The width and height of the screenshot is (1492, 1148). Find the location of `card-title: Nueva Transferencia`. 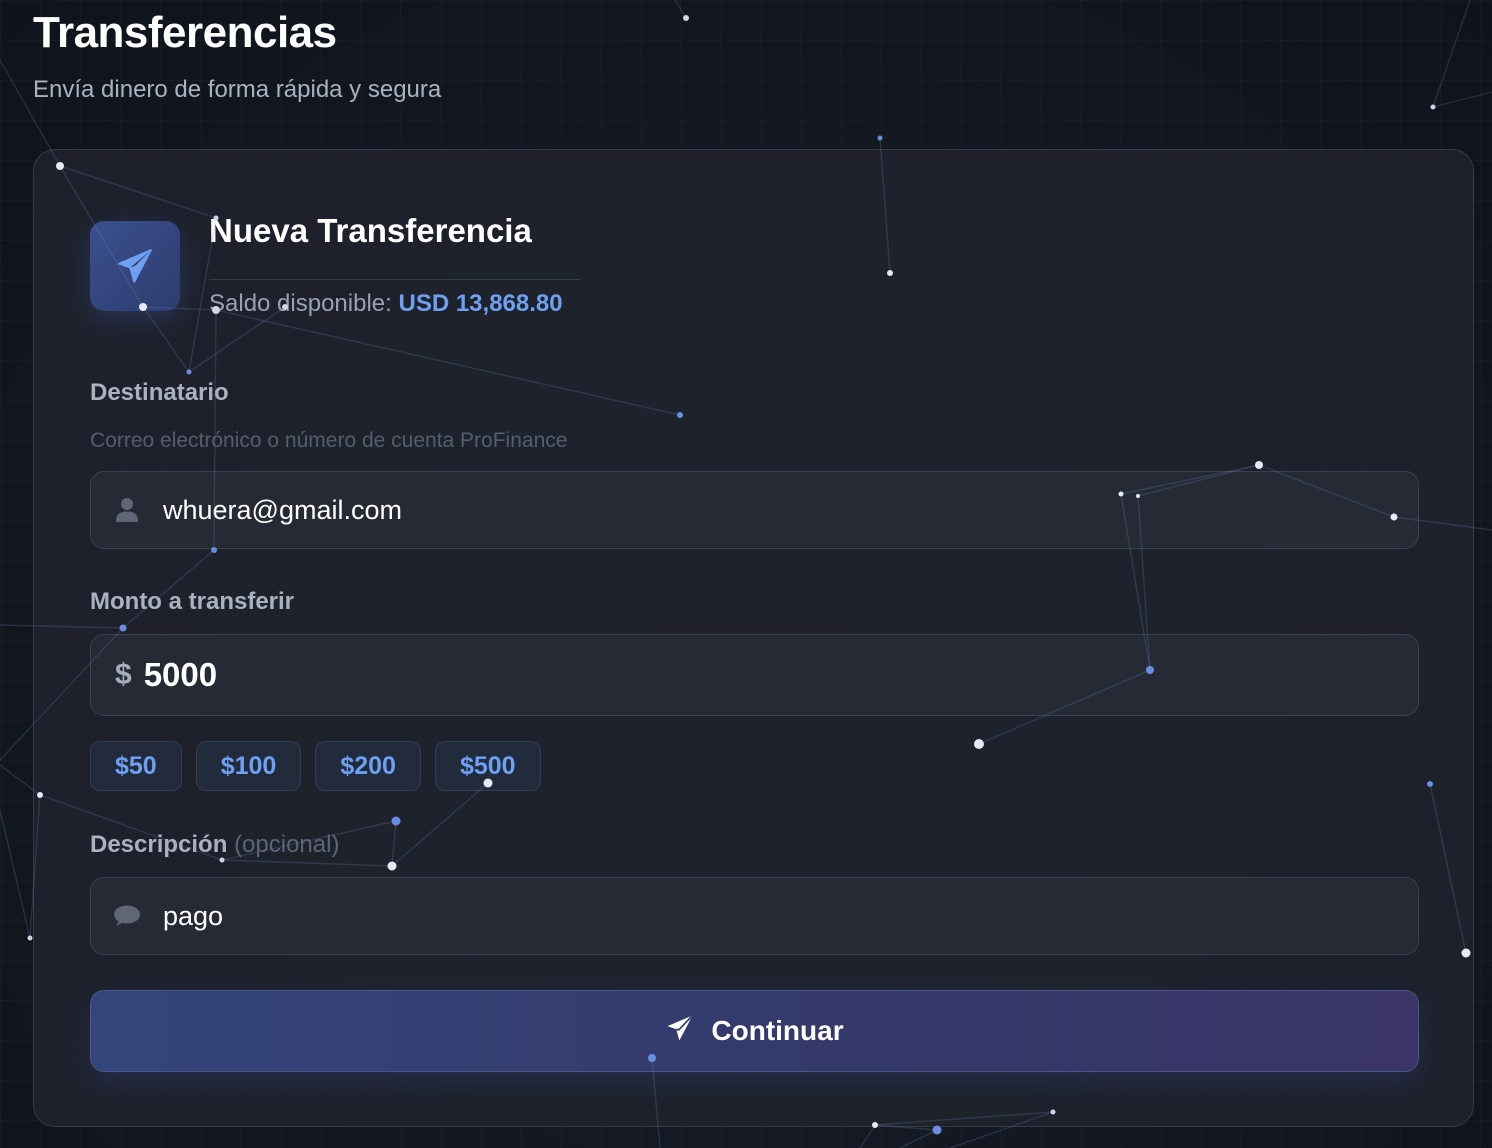

card-title: Nueva Transferencia is located at coordinates (370, 230).